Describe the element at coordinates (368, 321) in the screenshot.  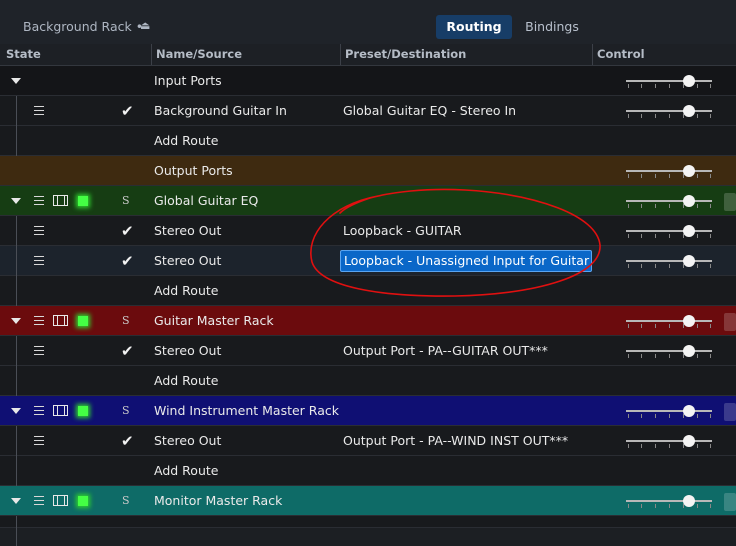
I see `rack-row-guitar-master-rack: S Guitar Master Rack` at that location.